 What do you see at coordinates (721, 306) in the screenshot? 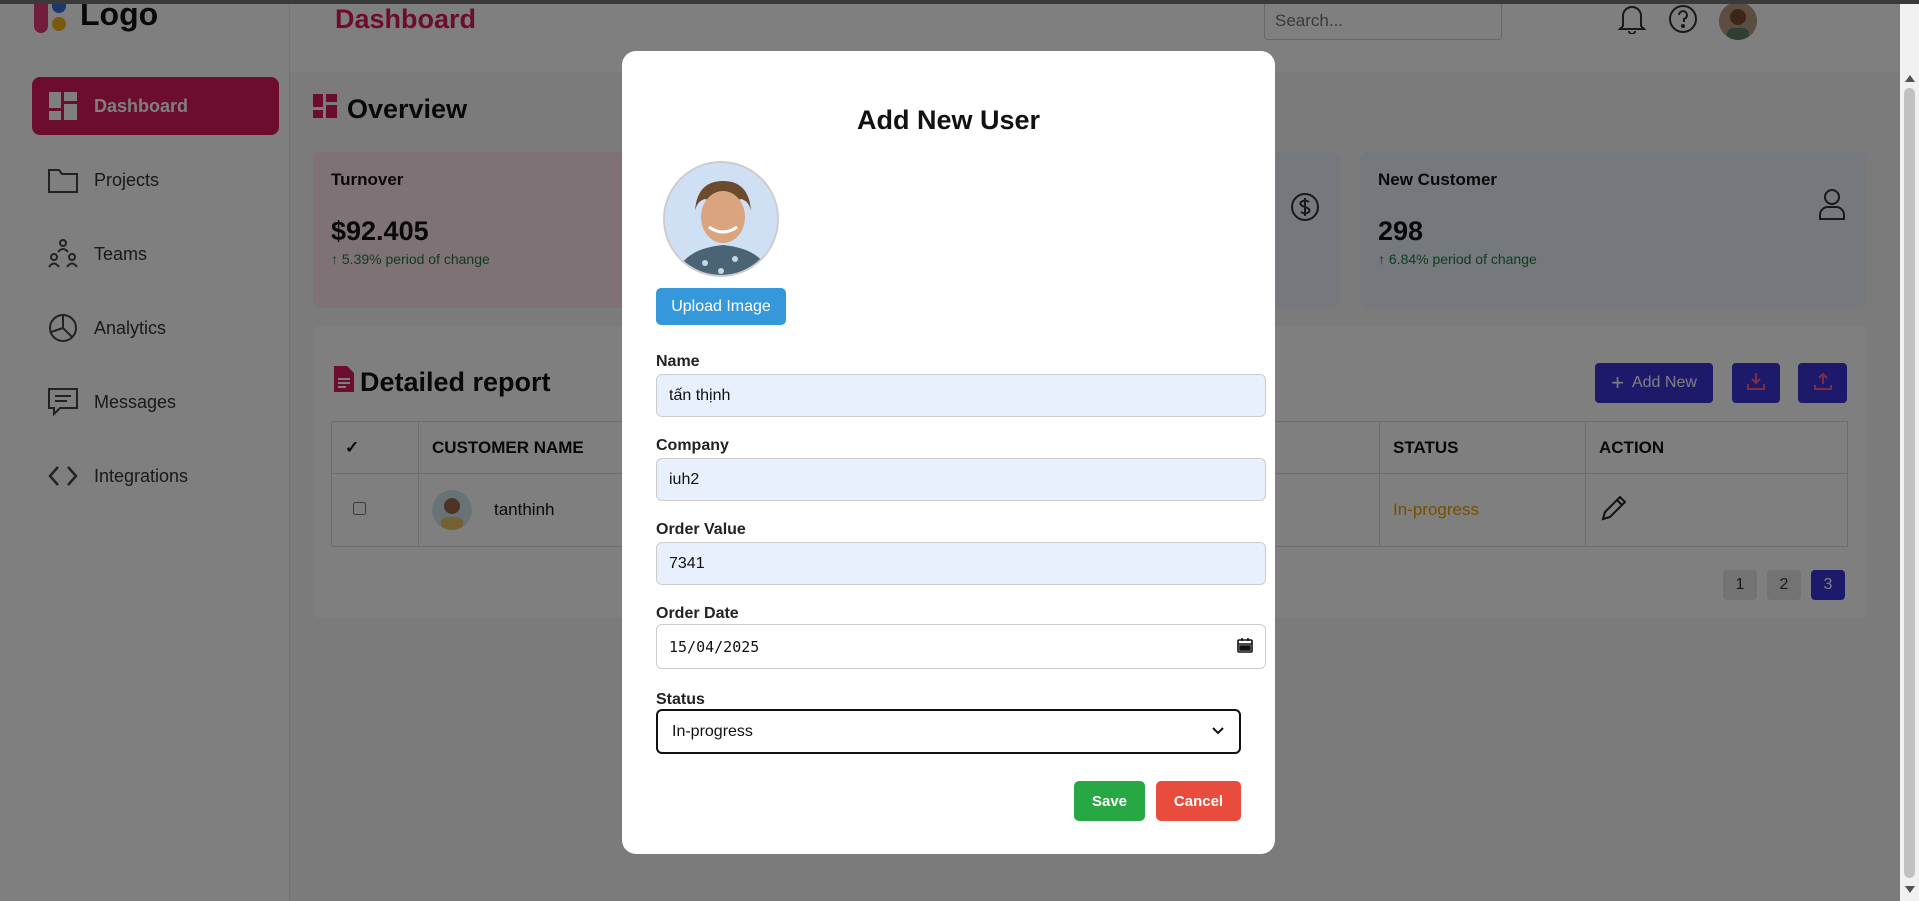
I see `upload-image-button: Upload Image` at bounding box center [721, 306].